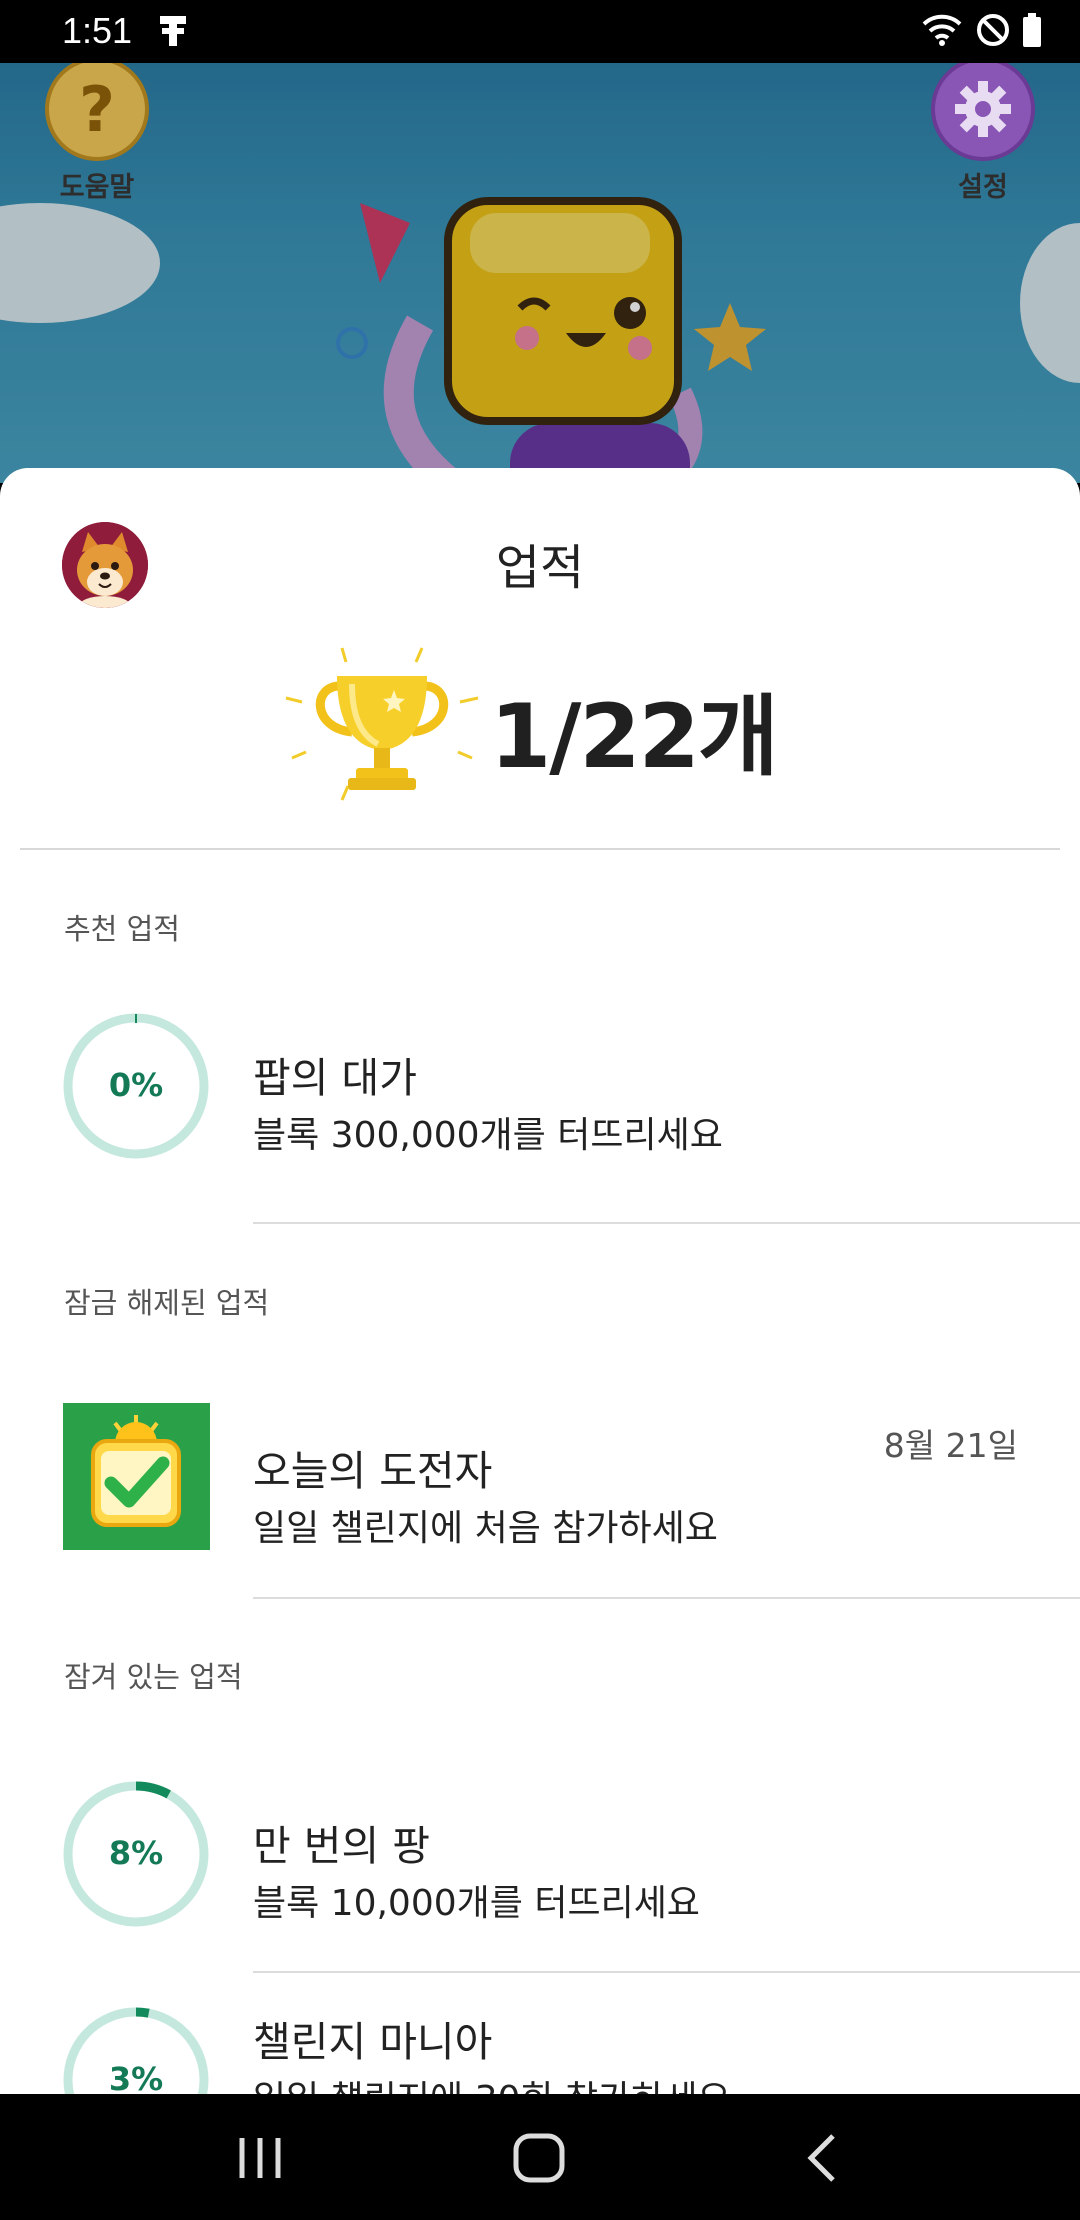 Image resolution: width=1080 pixels, height=2220 pixels. What do you see at coordinates (633, 729) in the screenshot?
I see `achievement-count: 1/22개` at bounding box center [633, 729].